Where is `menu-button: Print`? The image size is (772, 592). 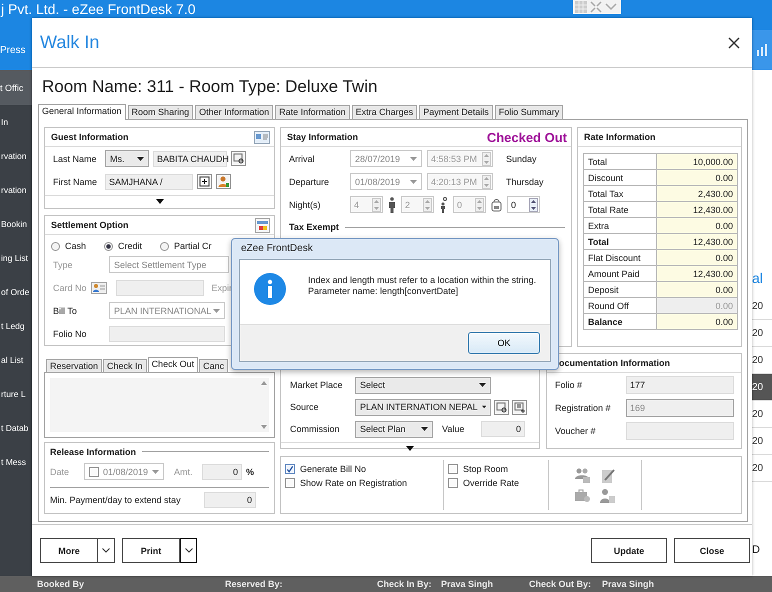 menu-button: Print is located at coordinates (151, 550).